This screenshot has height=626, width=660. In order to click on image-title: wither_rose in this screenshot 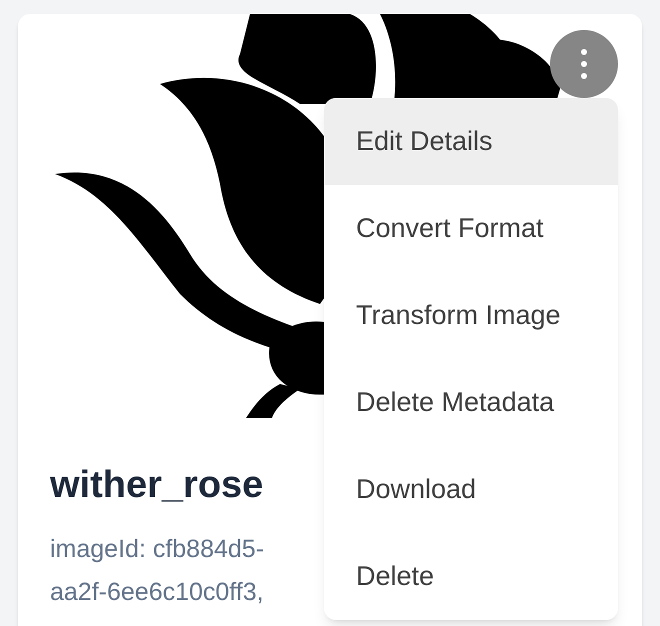, I will do `click(157, 485)`.